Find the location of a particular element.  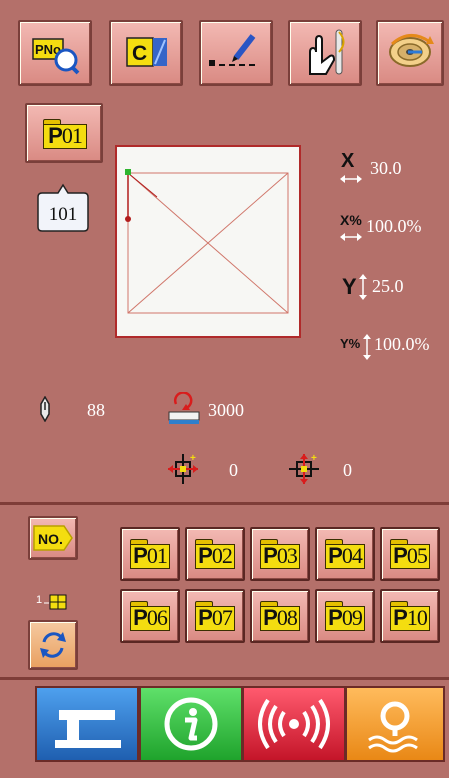

y-scale-label: Y is located at coordinates (349, 286).